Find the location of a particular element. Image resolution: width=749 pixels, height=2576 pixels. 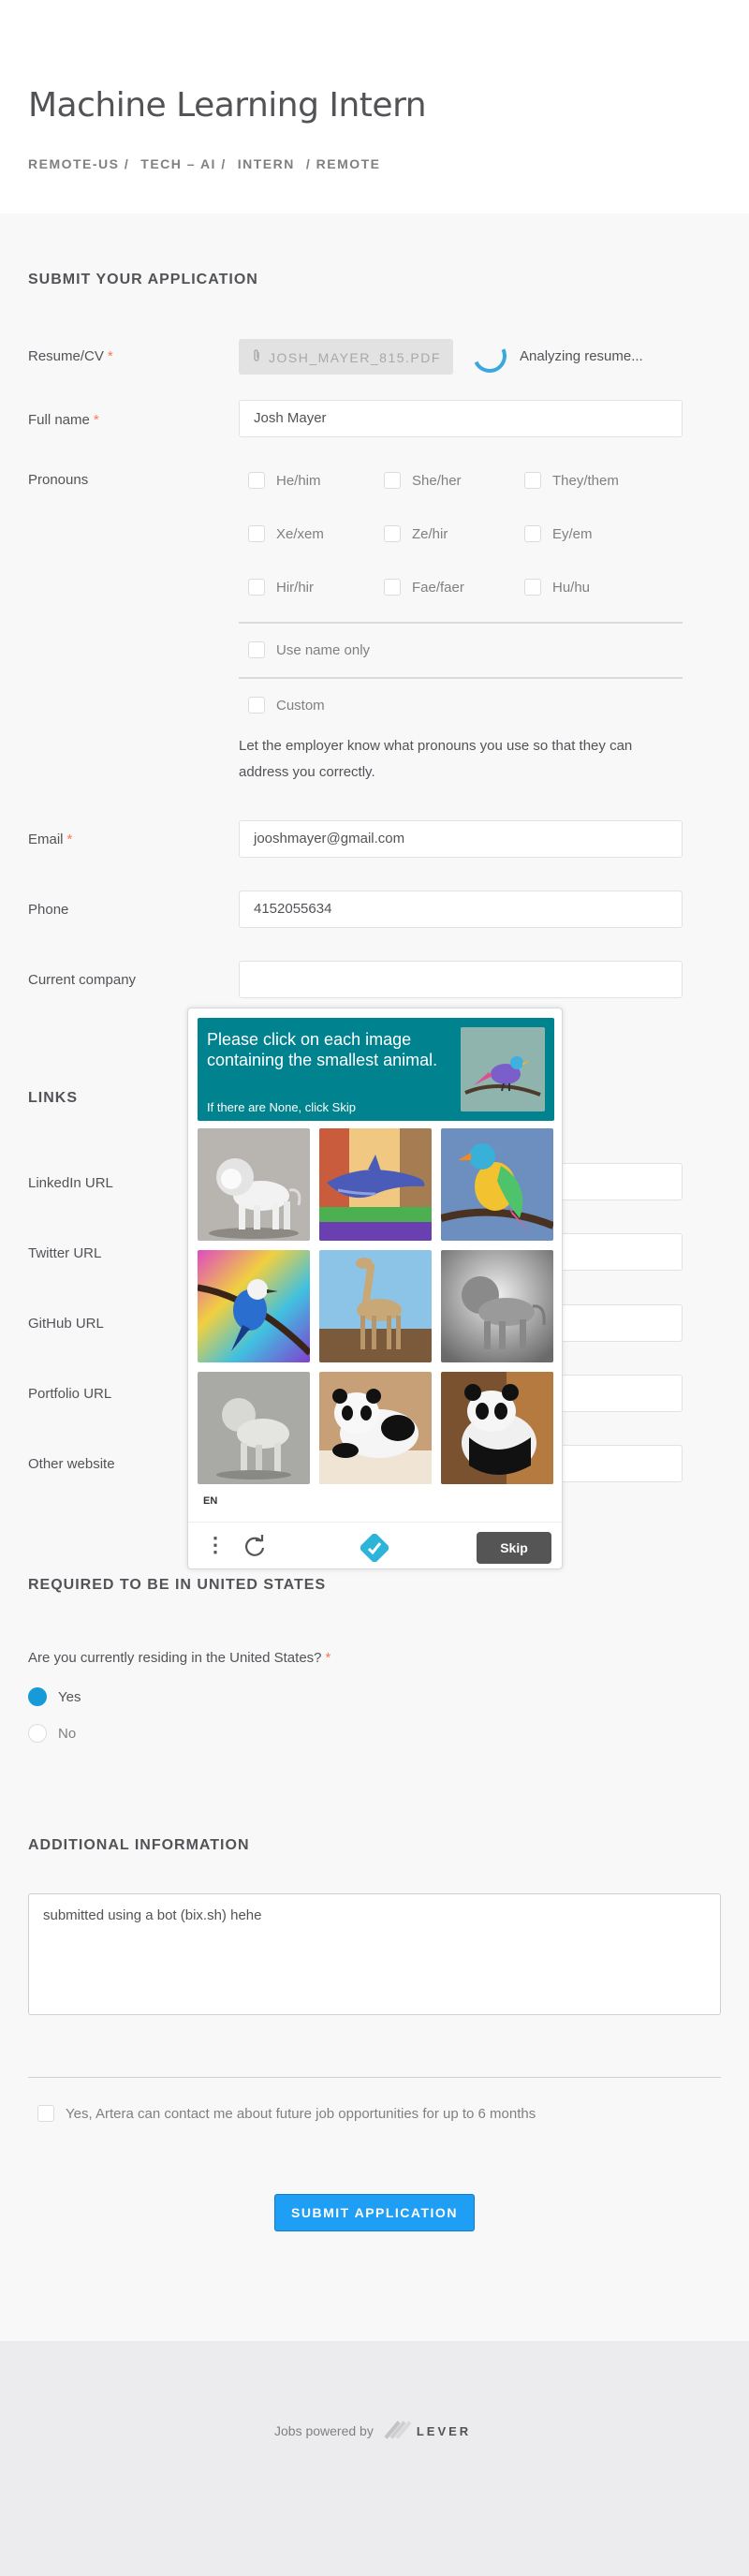

radio-button is located at coordinates (37, 1733).